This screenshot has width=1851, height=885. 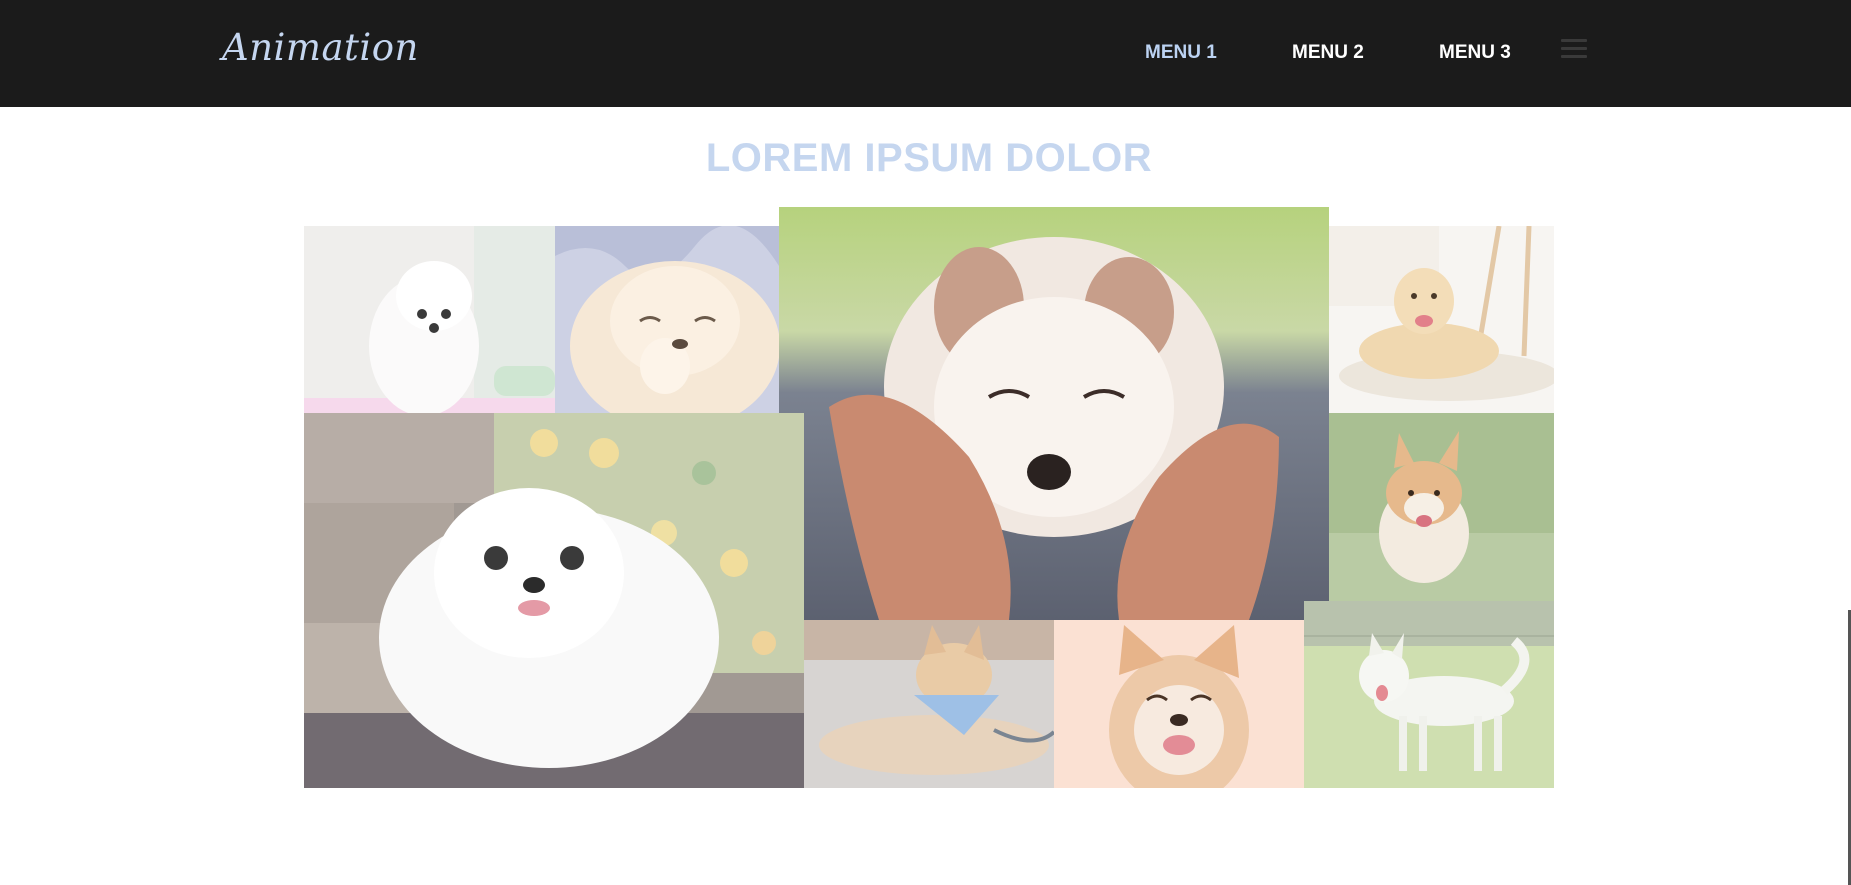 I want to click on white-pomeranian-by-flowers-photo, so click(x=554, y=600).